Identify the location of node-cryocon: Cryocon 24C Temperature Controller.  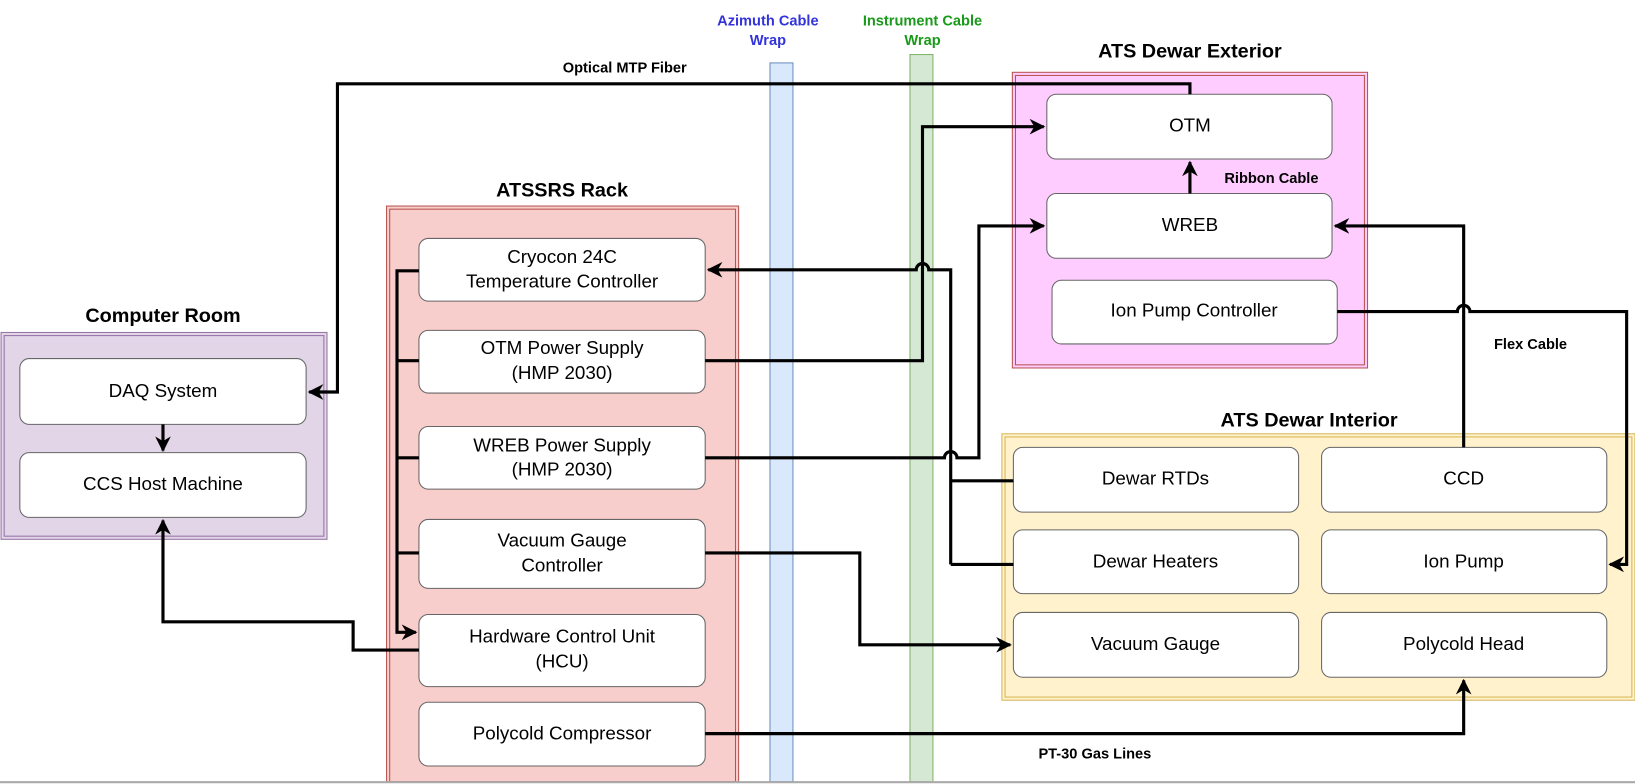
(562, 269).